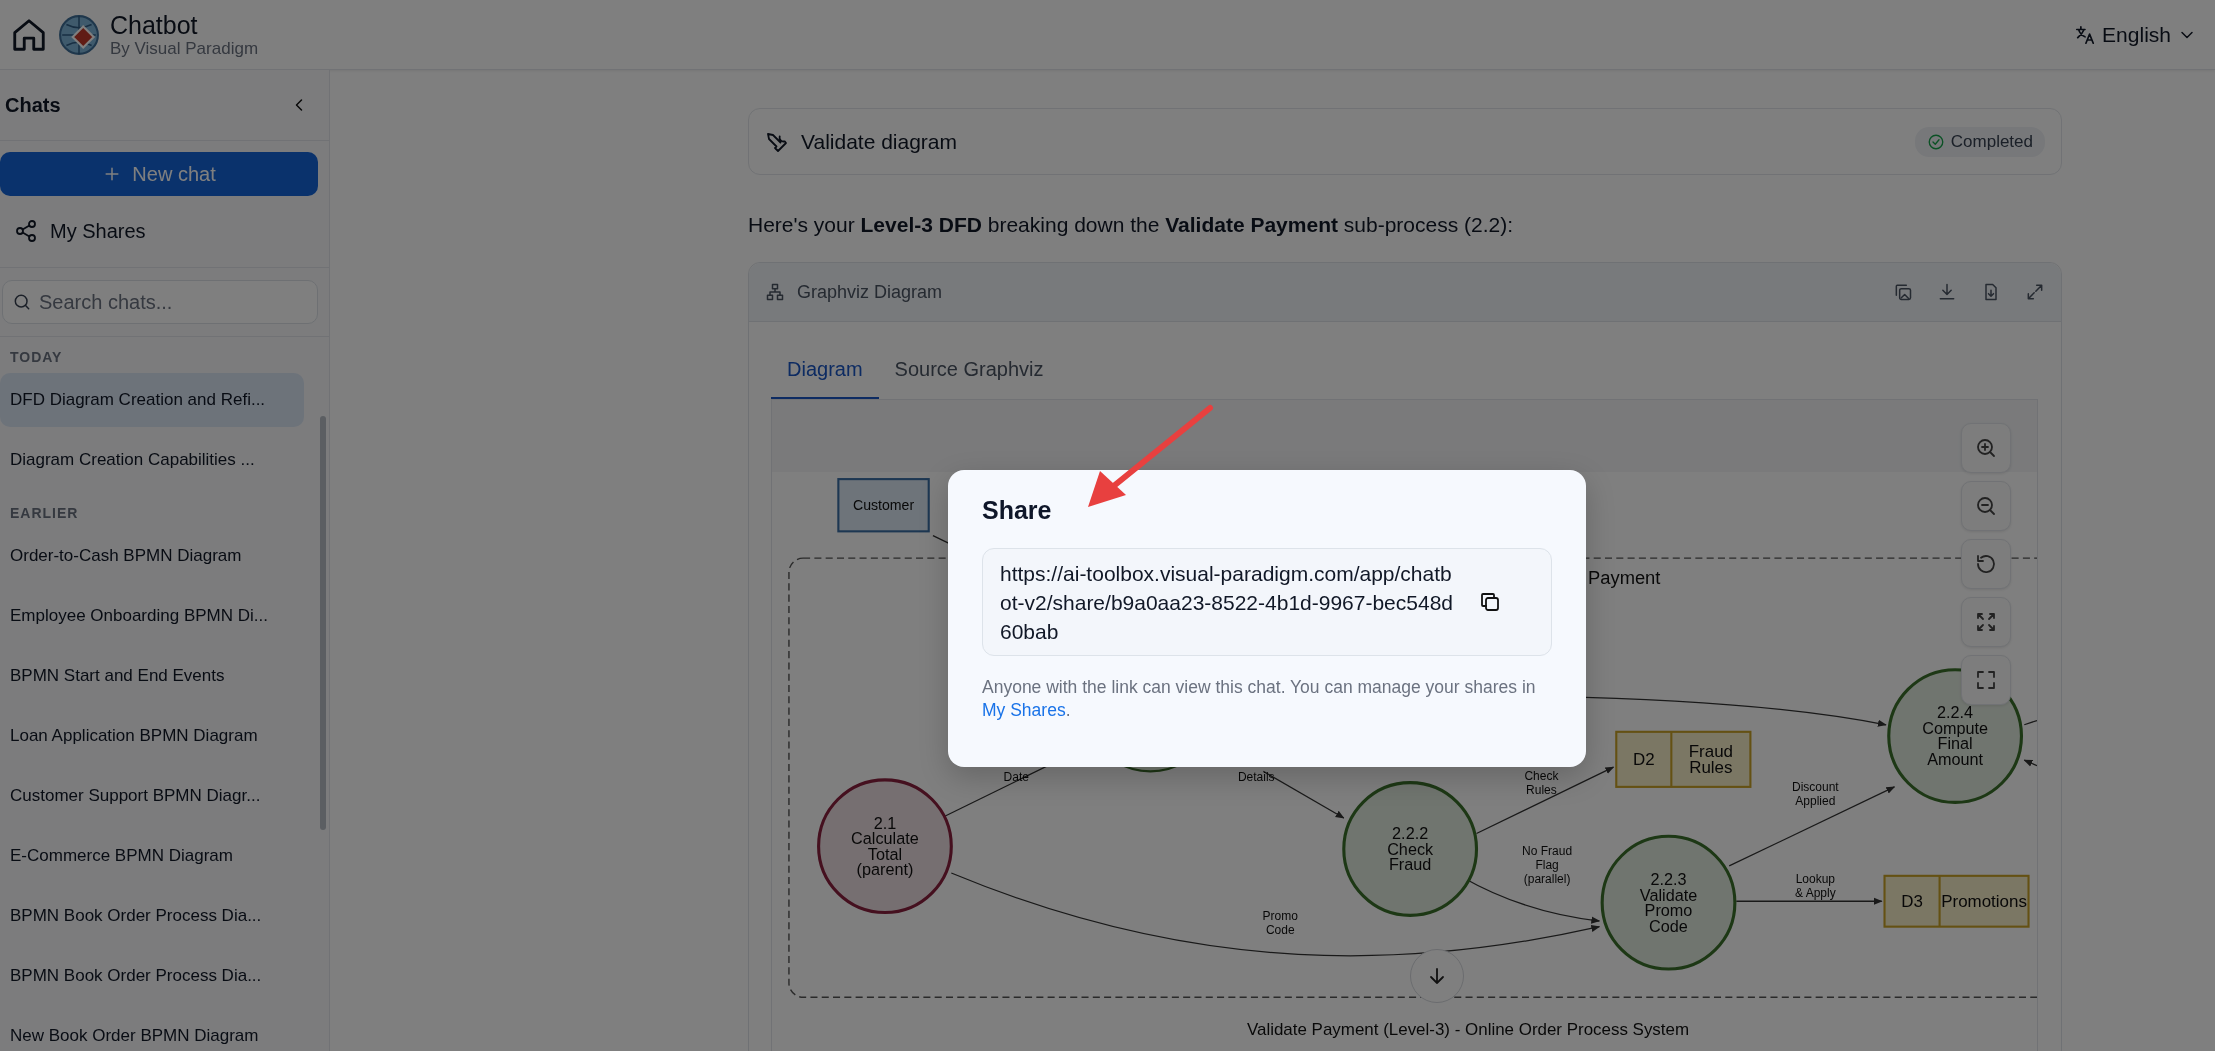 This screenshot has width=2215, height=1051. Describe the element at coordinates (1541, 782) in the screenshot. I see `flow-label: Check Rules` at that location.